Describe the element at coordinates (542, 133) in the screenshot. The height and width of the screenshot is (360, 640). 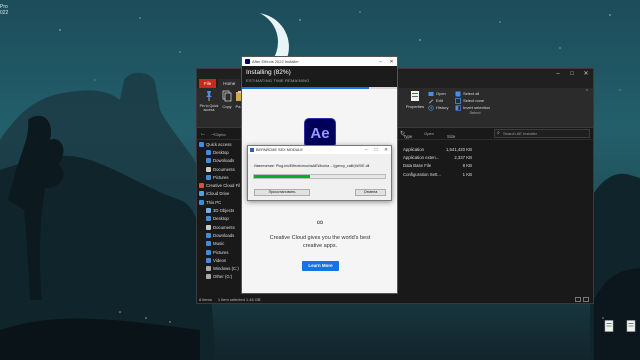
I see `search-input: ⌕ Search AE Installer` at that location.